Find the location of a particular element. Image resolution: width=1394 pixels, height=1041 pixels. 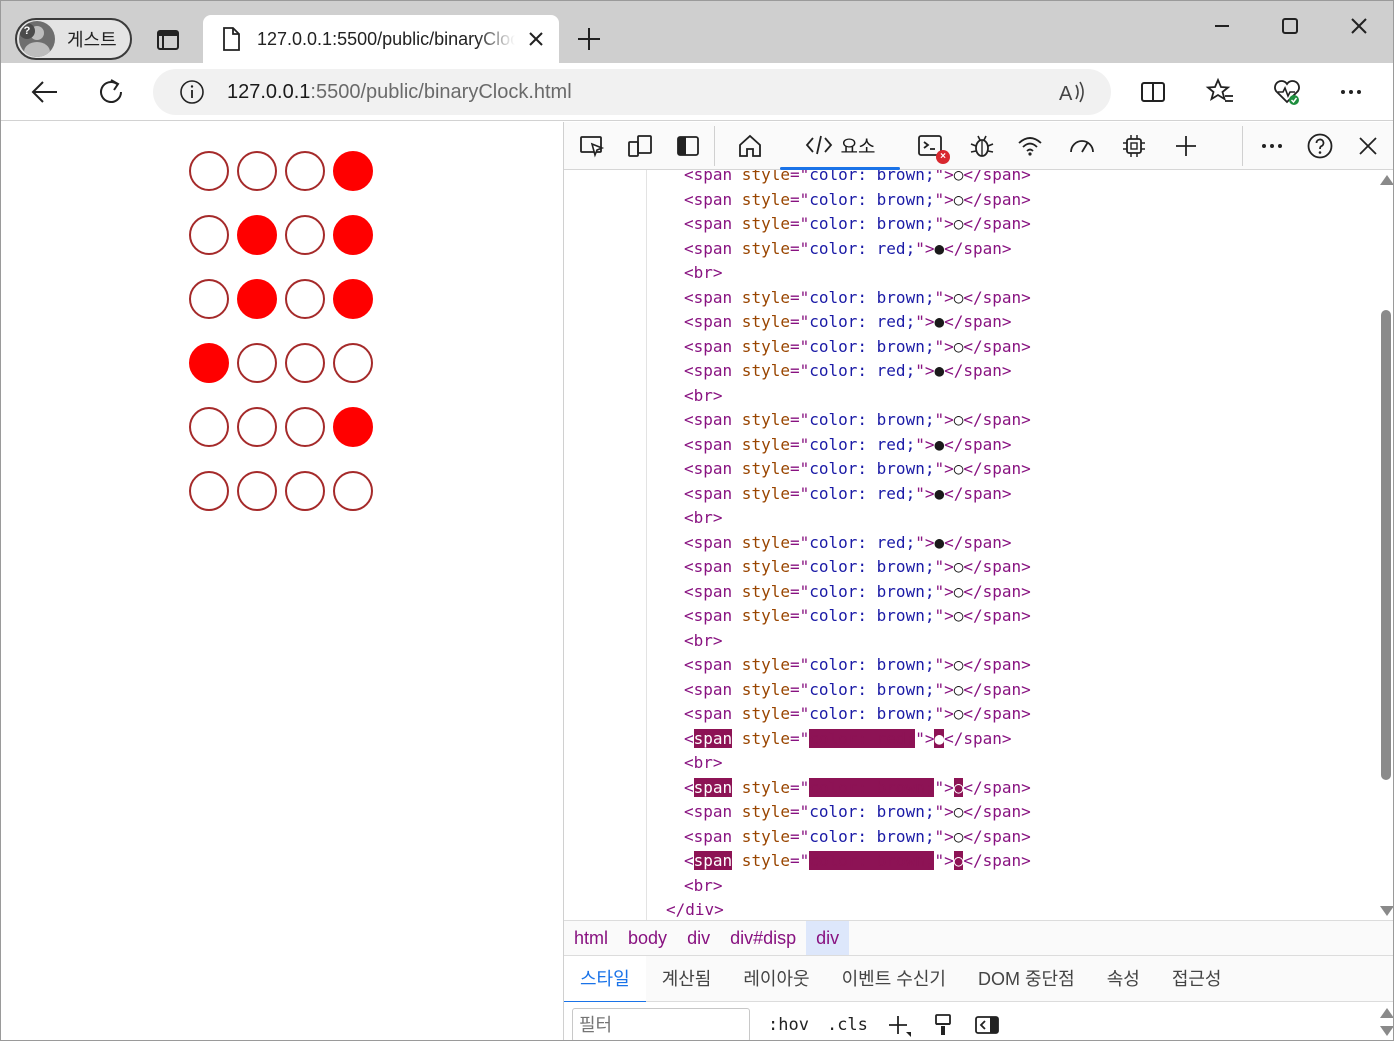

tab-elements: 요소 is located at coordinates (840, 146).